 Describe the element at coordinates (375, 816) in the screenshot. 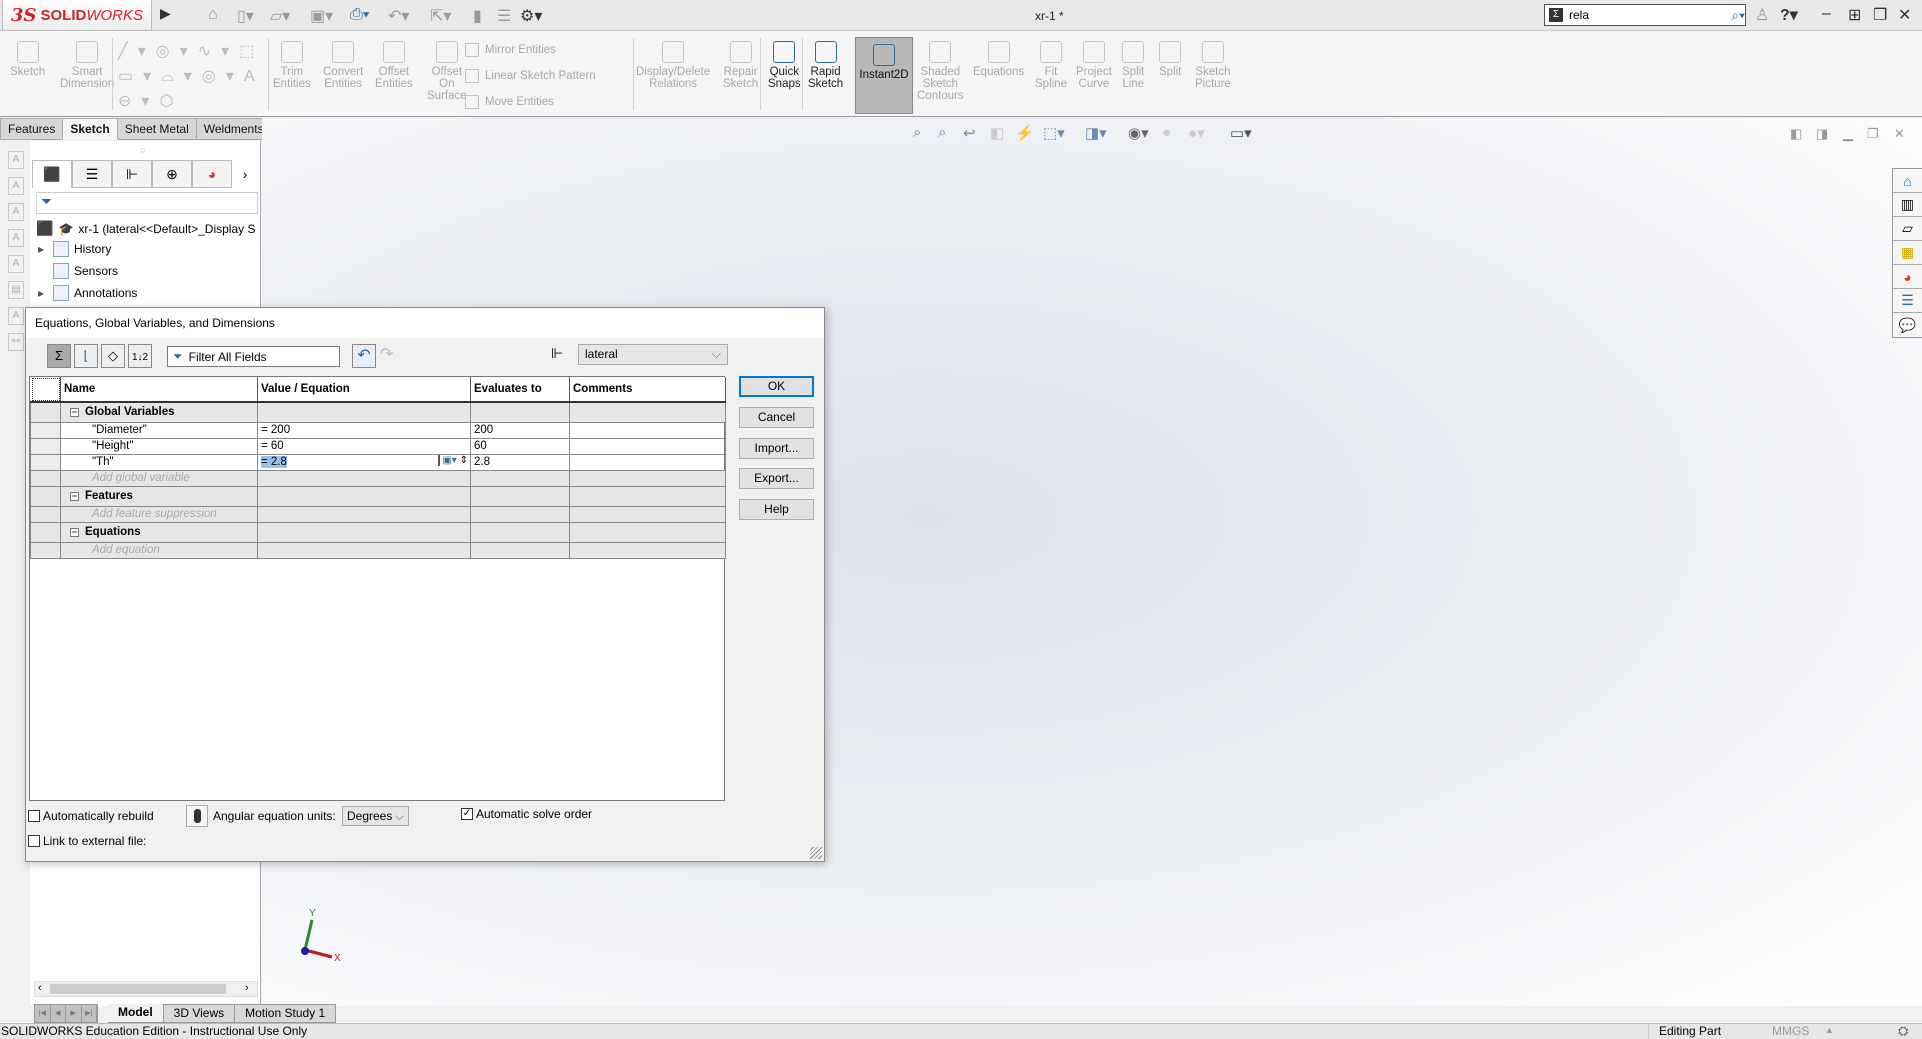

I see `angular-units-select: Degrees ⌵` at that location.